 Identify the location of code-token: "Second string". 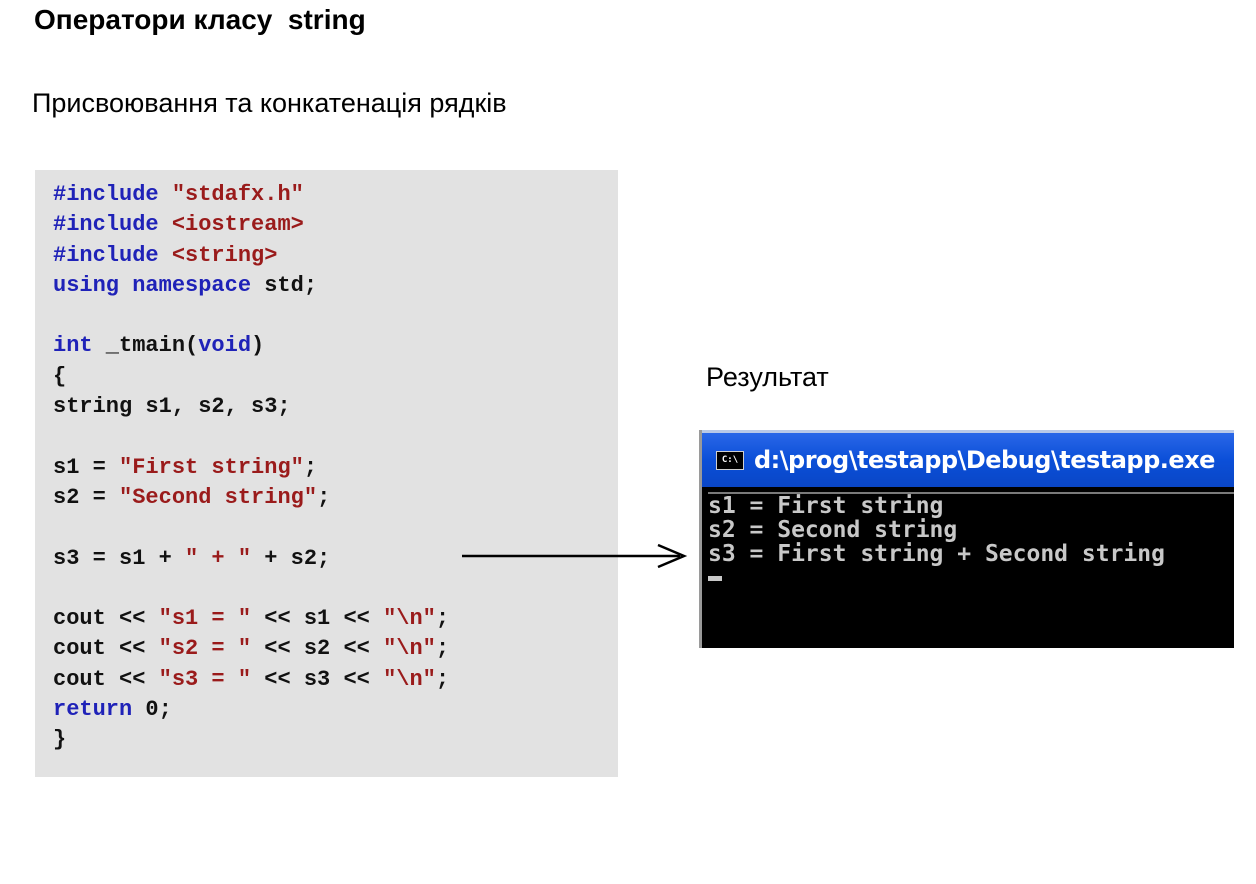
(218, 497).